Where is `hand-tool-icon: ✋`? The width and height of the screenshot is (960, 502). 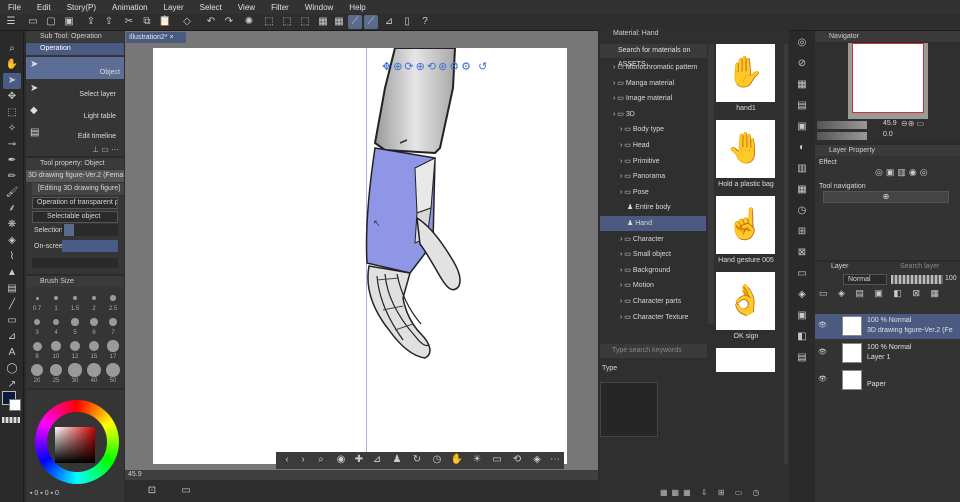 hand-tool-icon: ✋ is located at coordinates (12, 65).